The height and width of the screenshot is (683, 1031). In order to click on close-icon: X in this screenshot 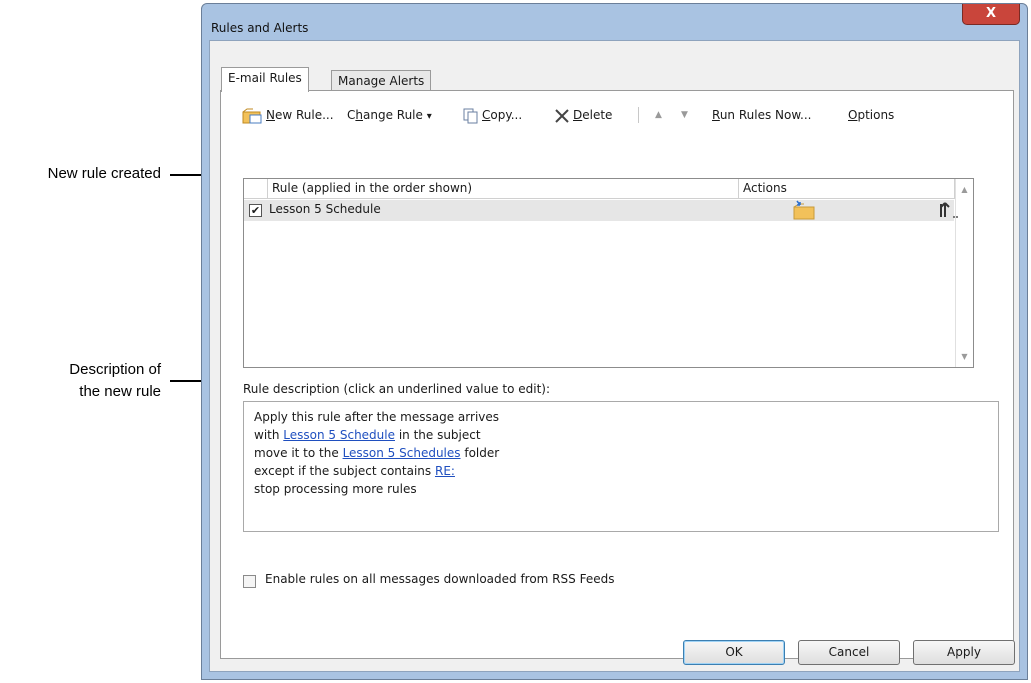, I will do `click(991, 13)`.